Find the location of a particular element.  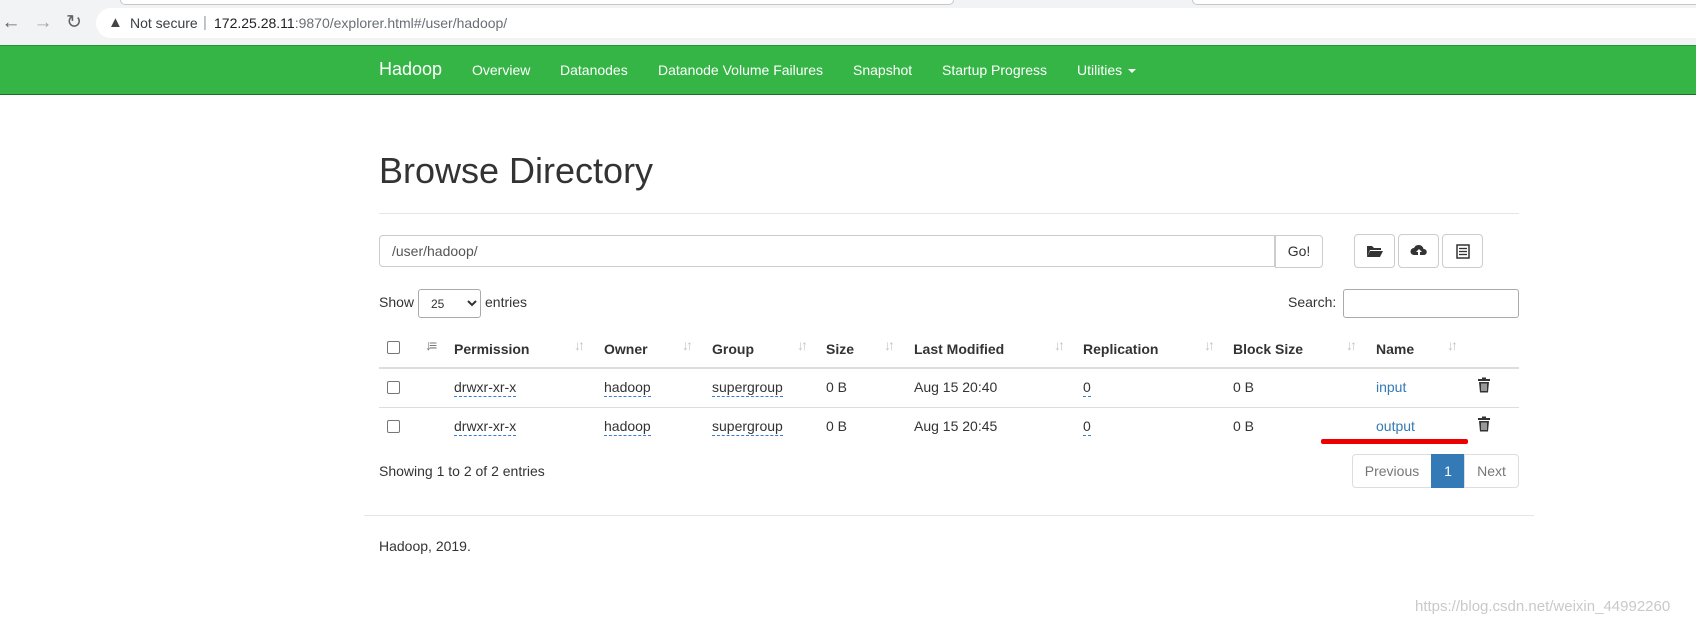

watermark-text: https://blog.csdn.net/weixin_44992260 is located at coordinates (1543, 606).